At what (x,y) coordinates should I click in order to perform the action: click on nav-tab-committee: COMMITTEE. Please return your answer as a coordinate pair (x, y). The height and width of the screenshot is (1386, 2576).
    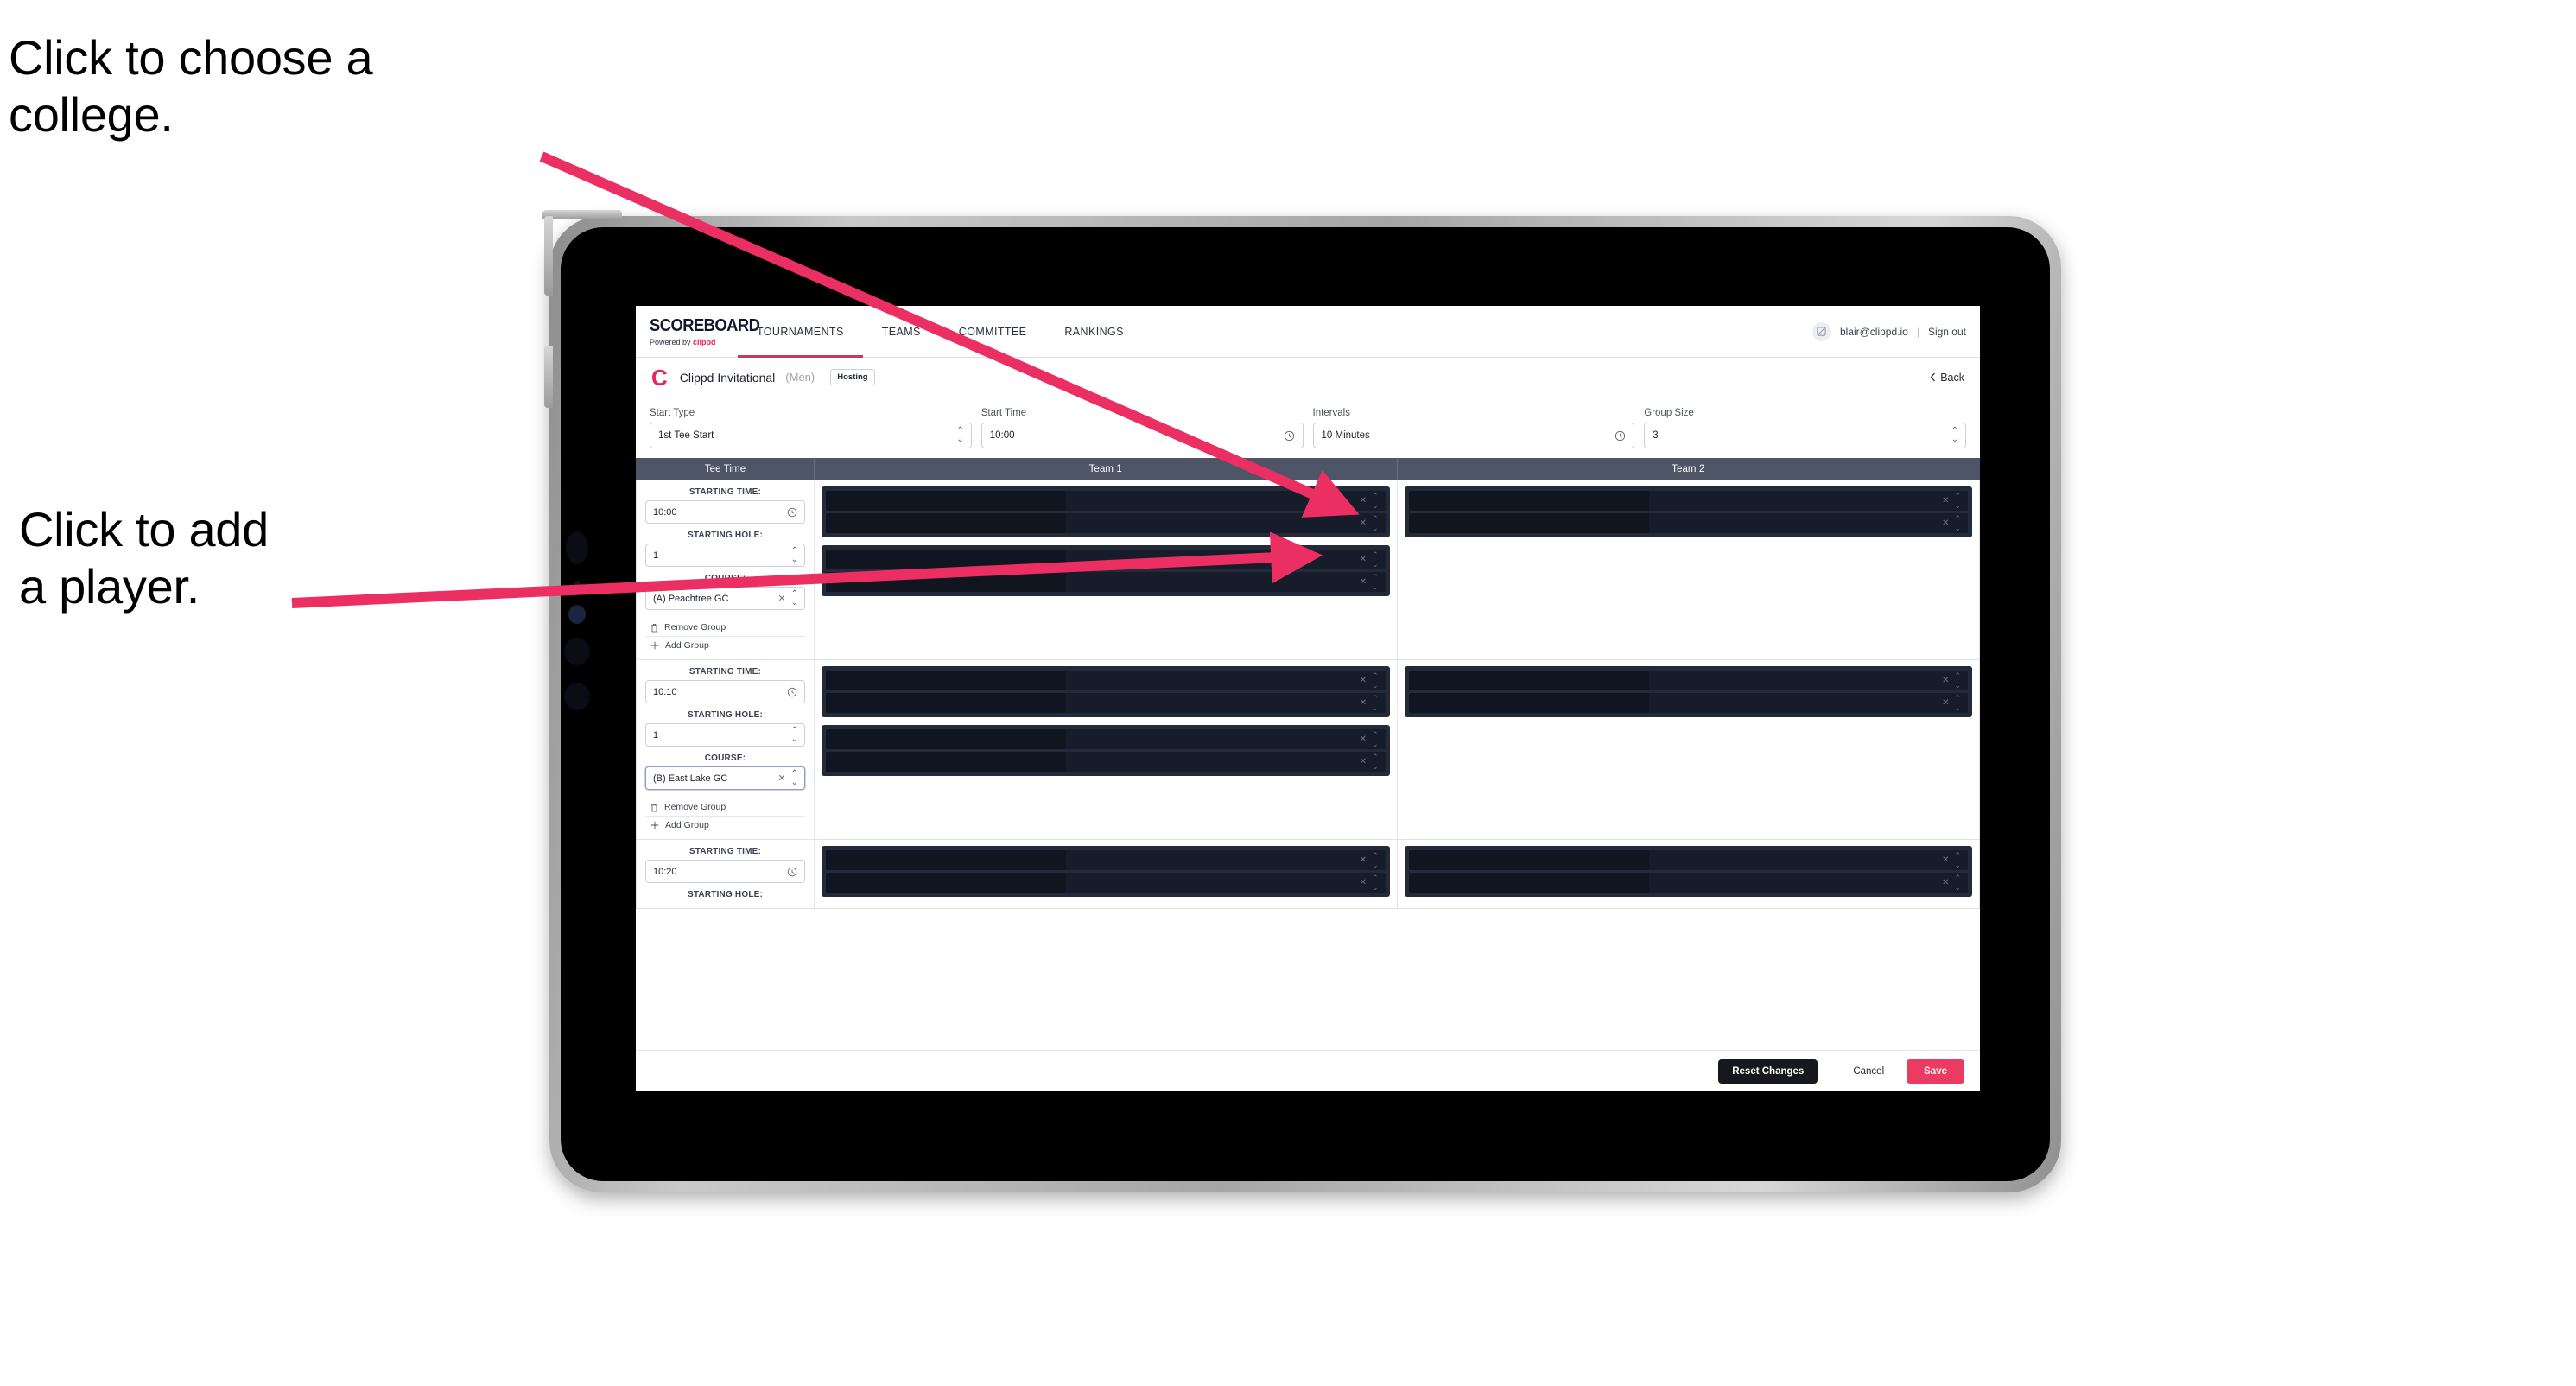
    Looking at the image, I should click on (993, 331).